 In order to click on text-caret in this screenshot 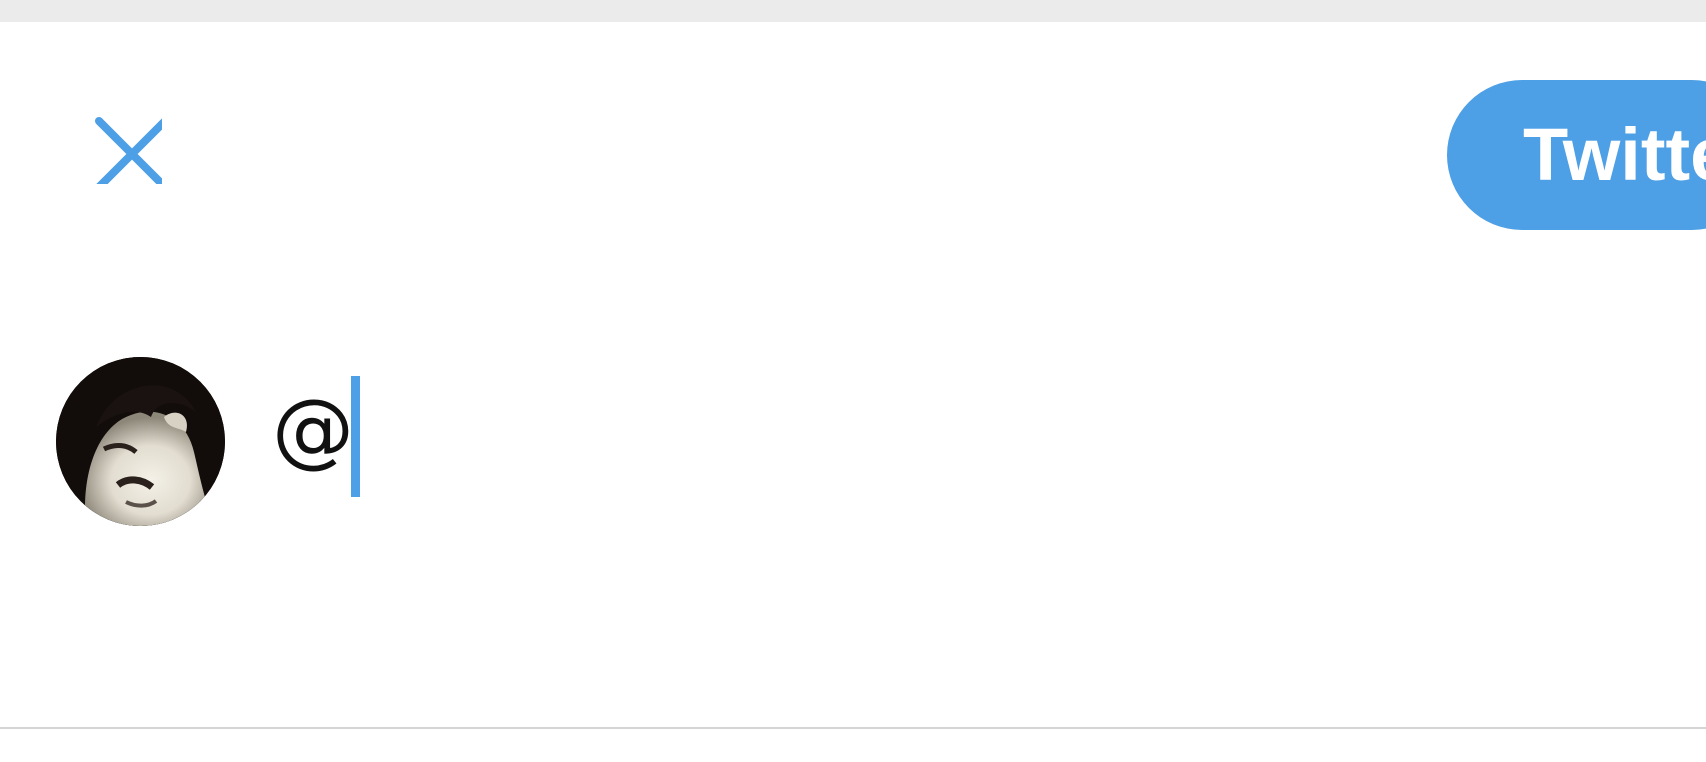, I will do `click(355, 436)`.